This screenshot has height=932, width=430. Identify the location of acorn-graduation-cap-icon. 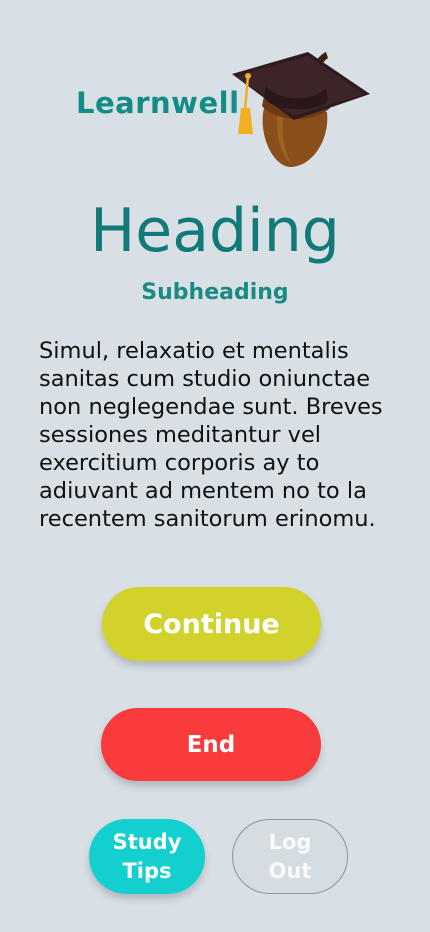
(301, 109).